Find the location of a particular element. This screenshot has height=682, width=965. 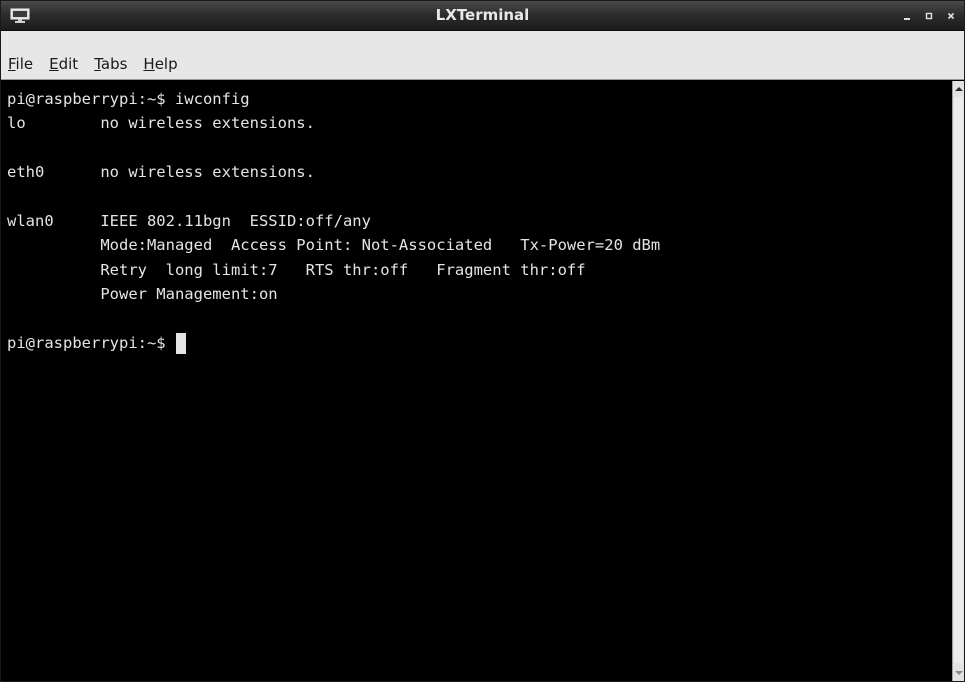

menu-file: File is located at coordinates (21, 64).